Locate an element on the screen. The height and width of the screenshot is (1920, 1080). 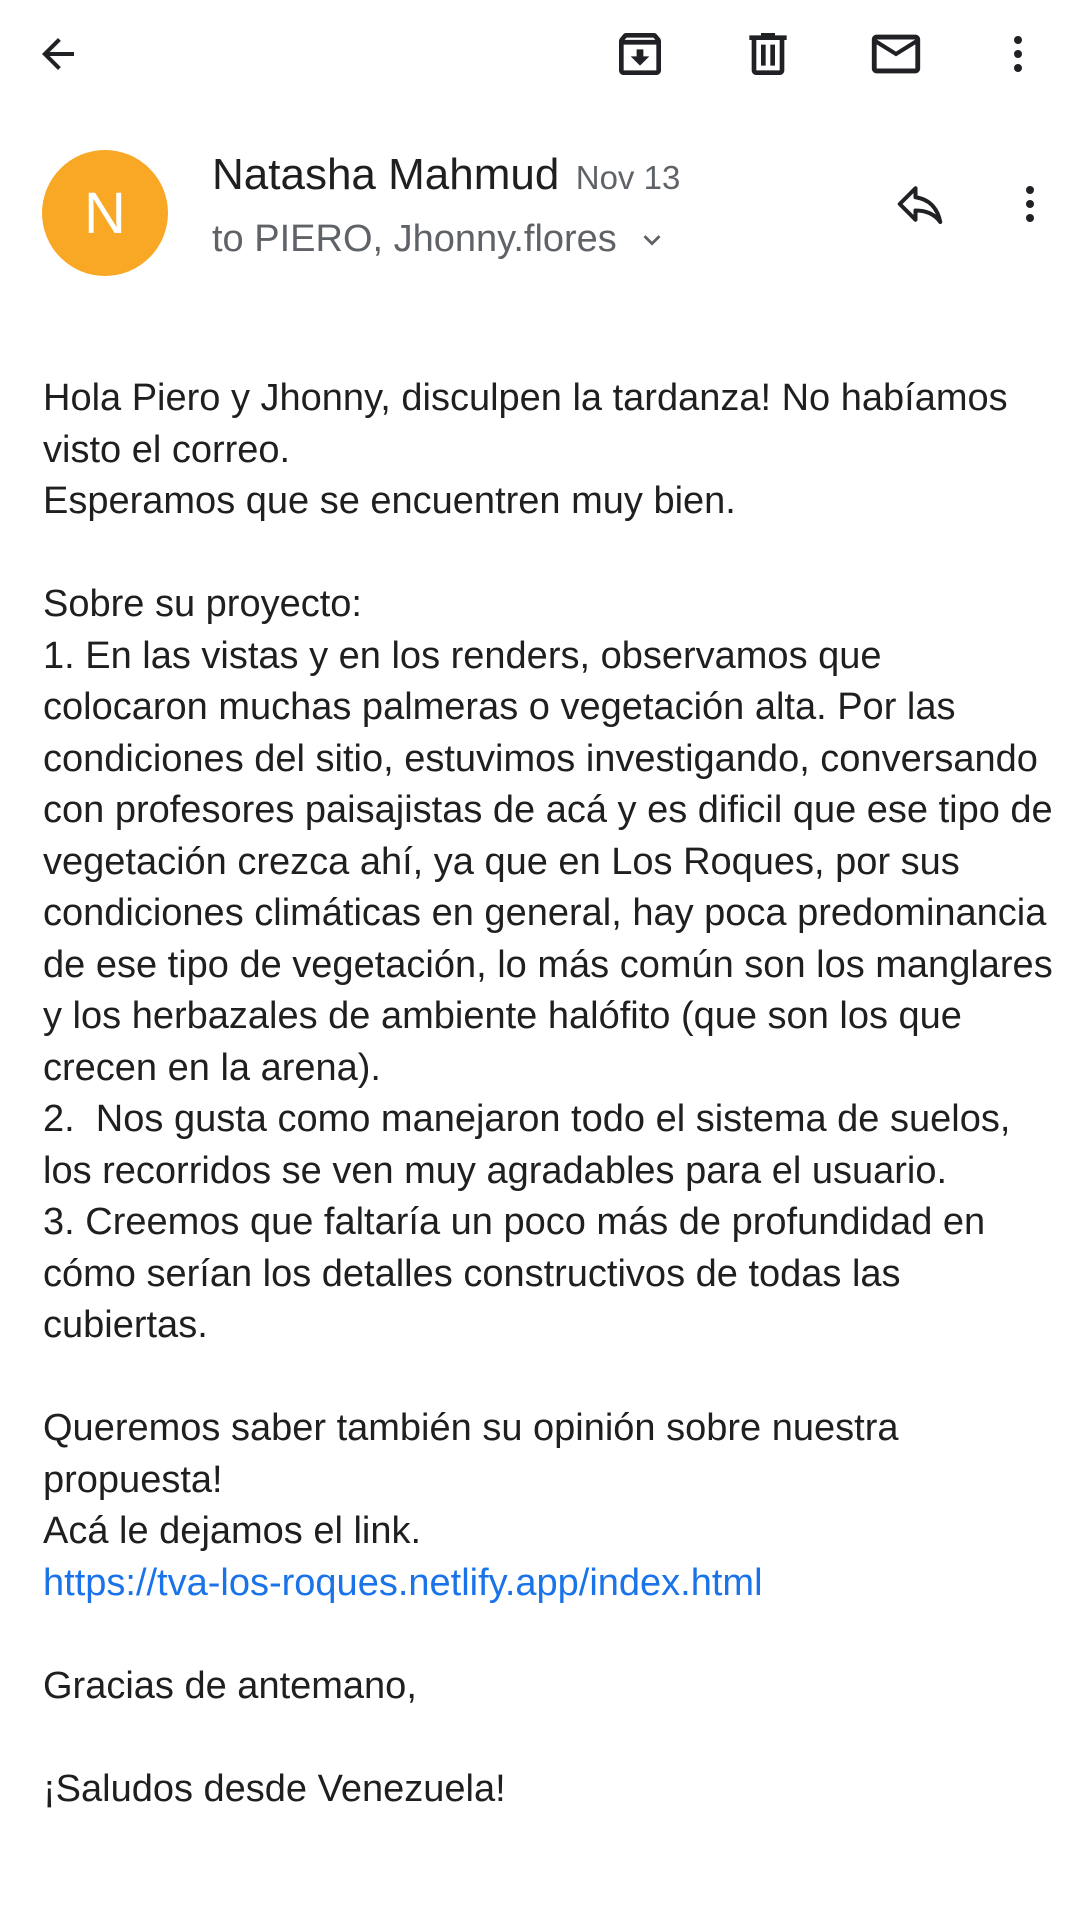
chevron-down-icon is located at coordinates (652, 240).